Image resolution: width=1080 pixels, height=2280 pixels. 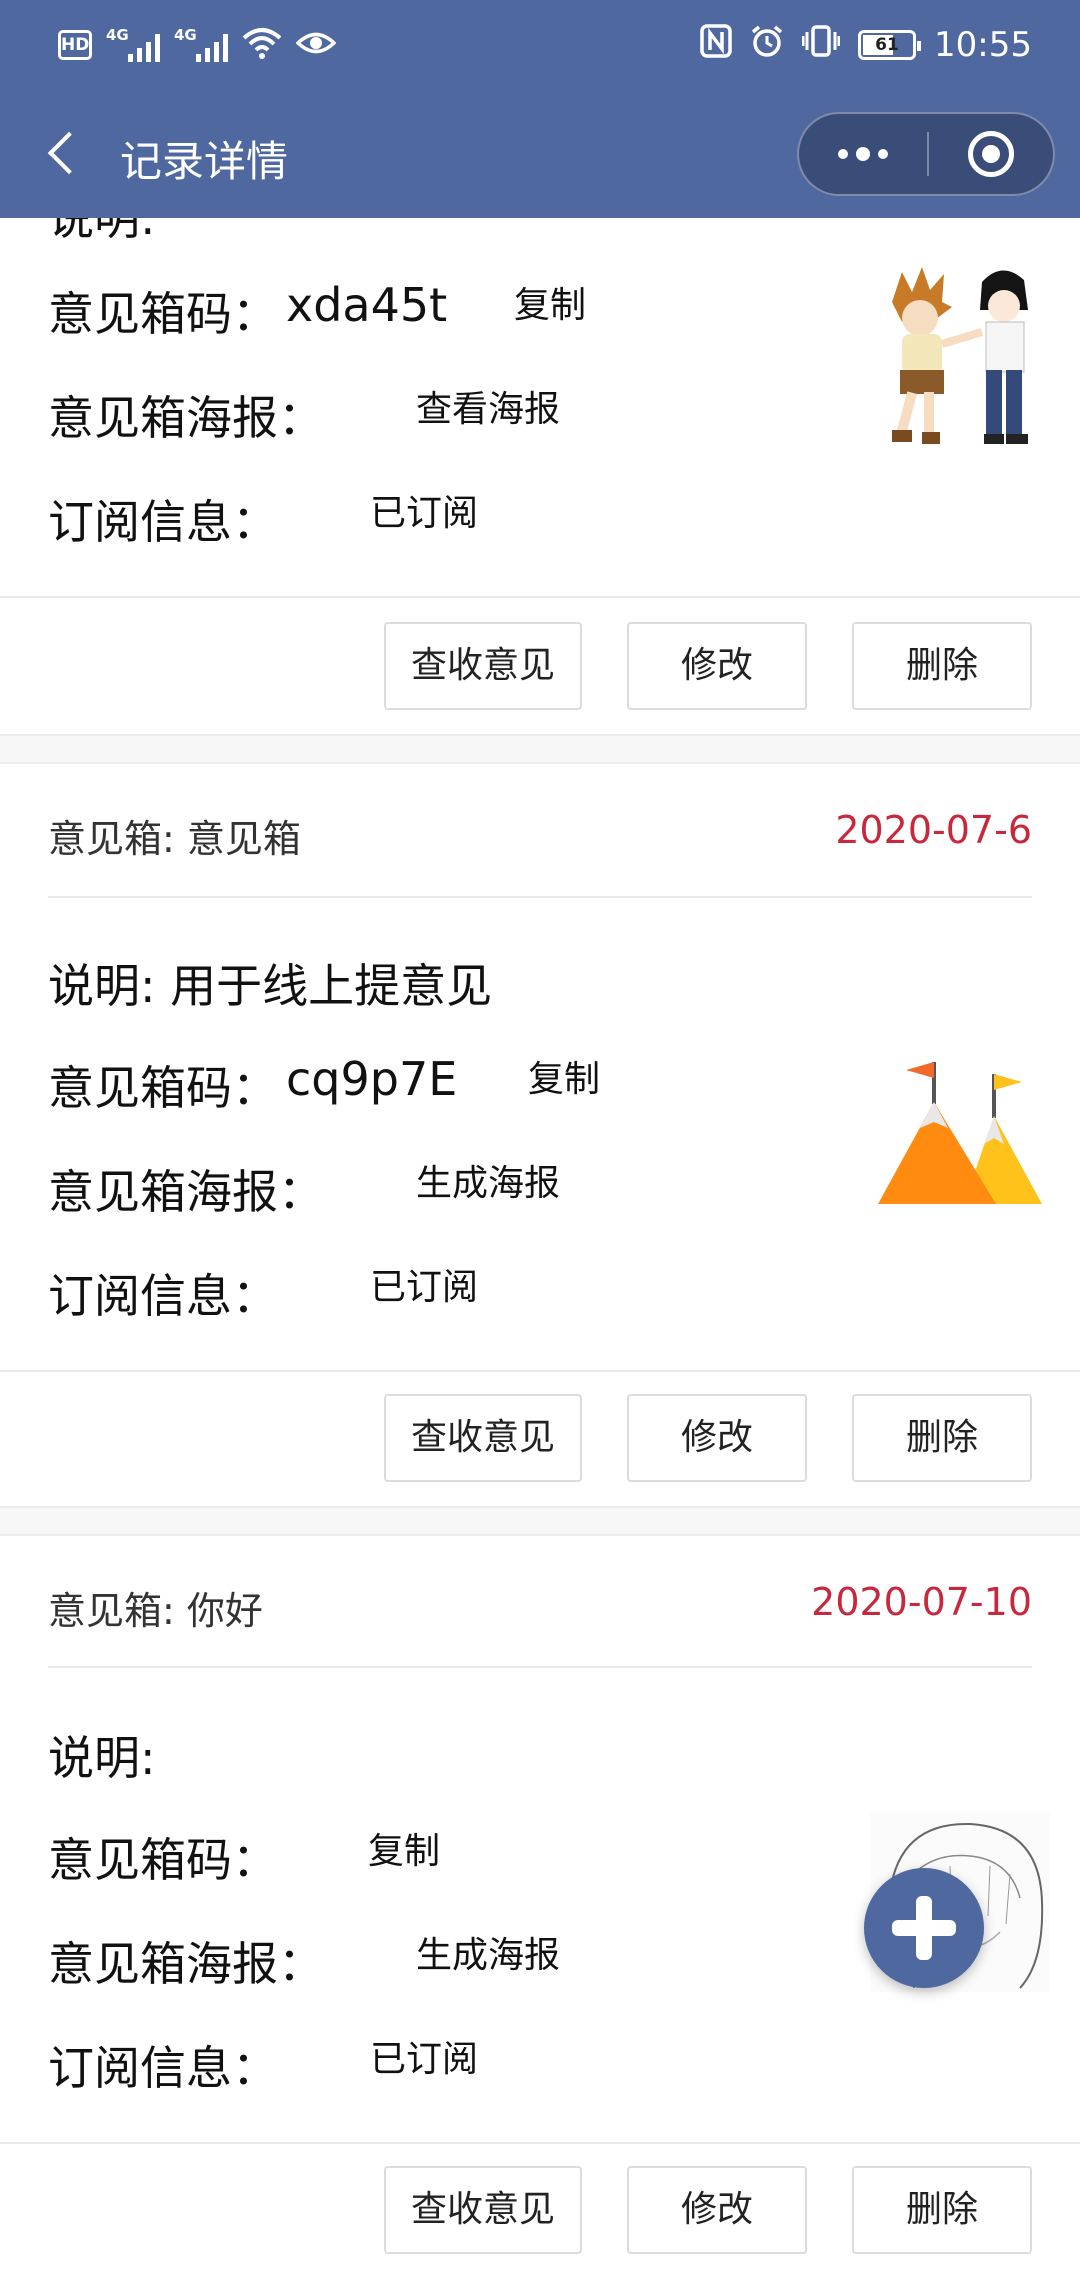 I want to click on eye-icon, so click(x=316, y=45).